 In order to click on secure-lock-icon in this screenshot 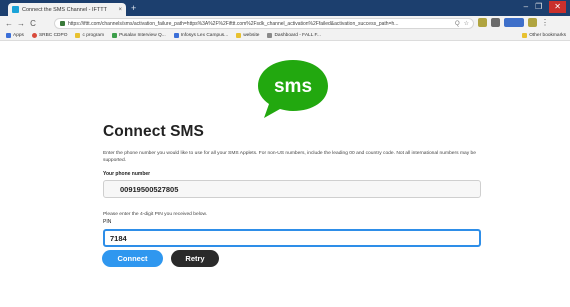, I will do `click(62, 23)`.